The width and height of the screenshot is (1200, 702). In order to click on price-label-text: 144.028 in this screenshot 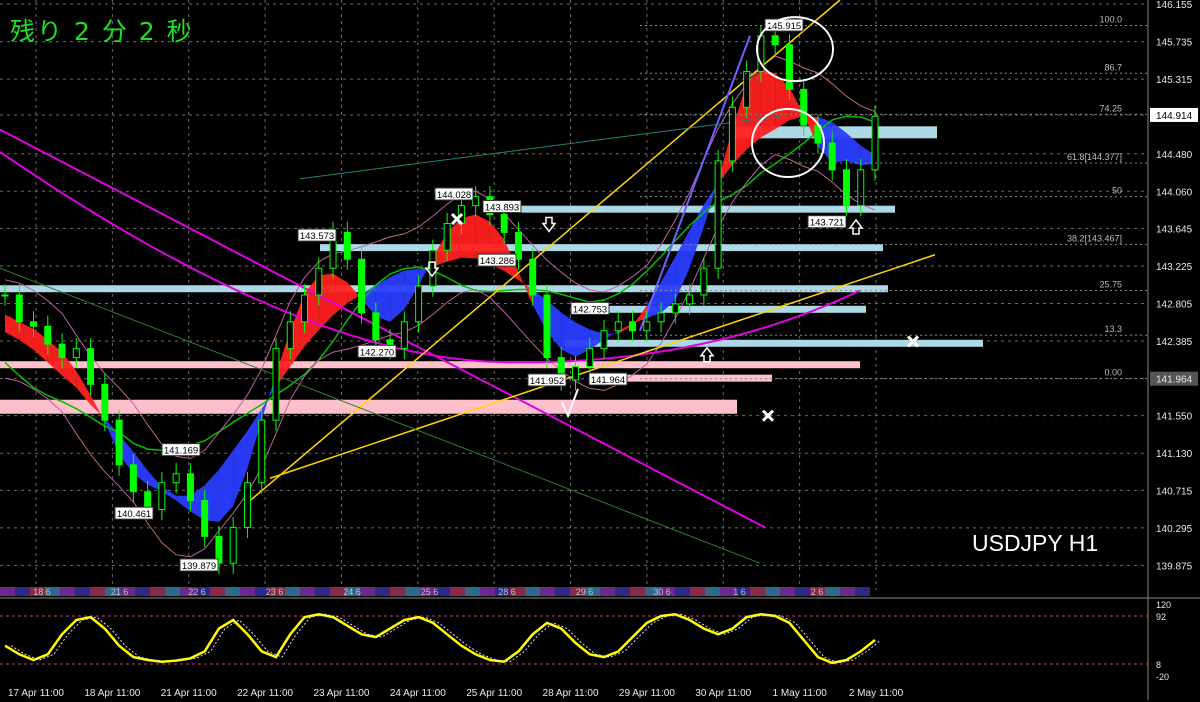, I will do `click(454, 195)`.